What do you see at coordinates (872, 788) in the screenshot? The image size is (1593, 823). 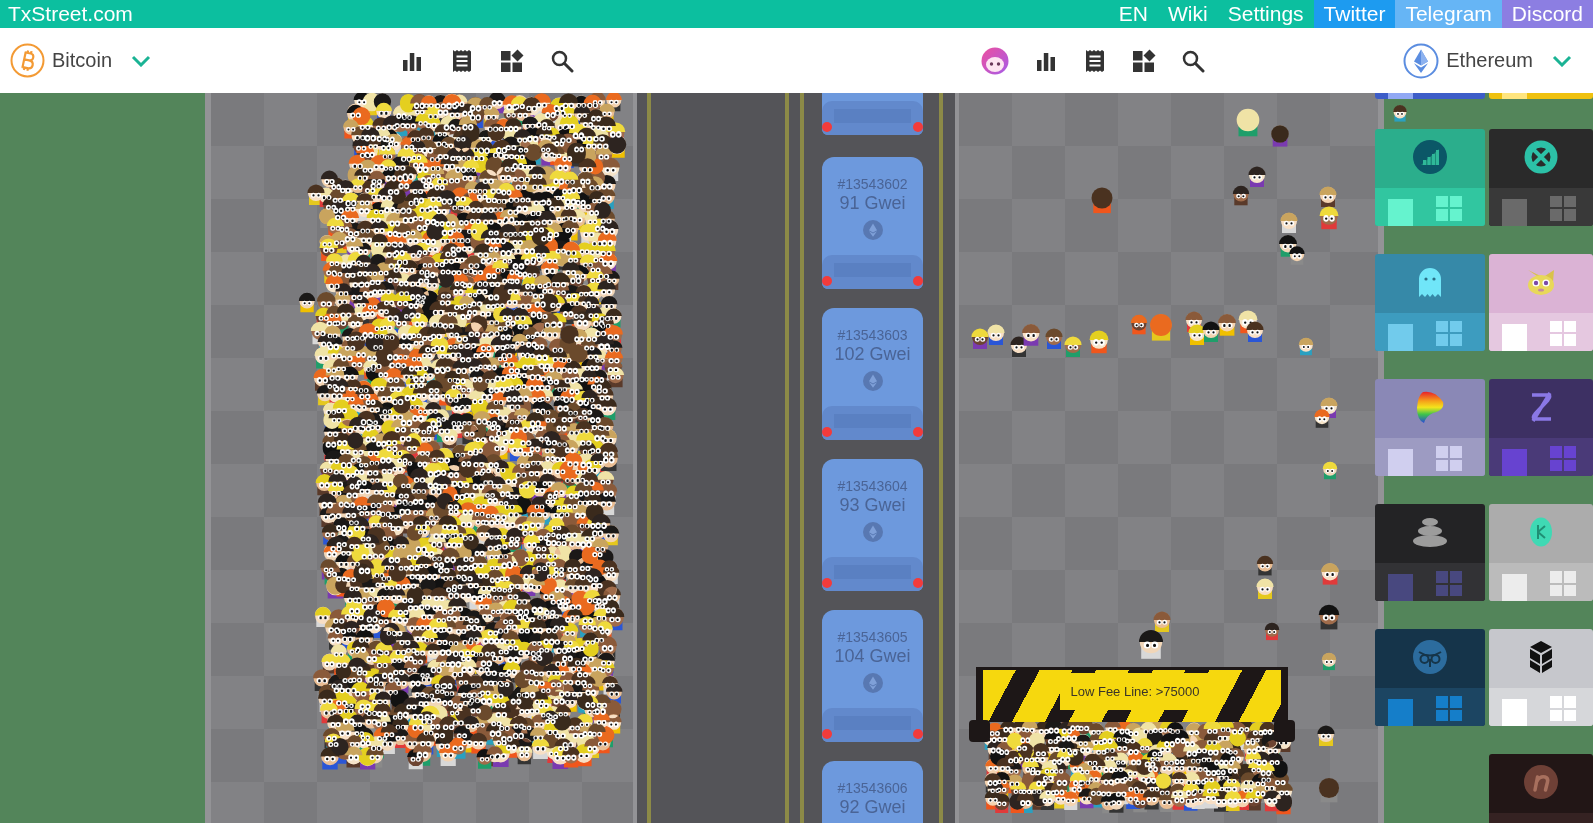 I see `block-number: #13543606` at bounding box center [872, 788].